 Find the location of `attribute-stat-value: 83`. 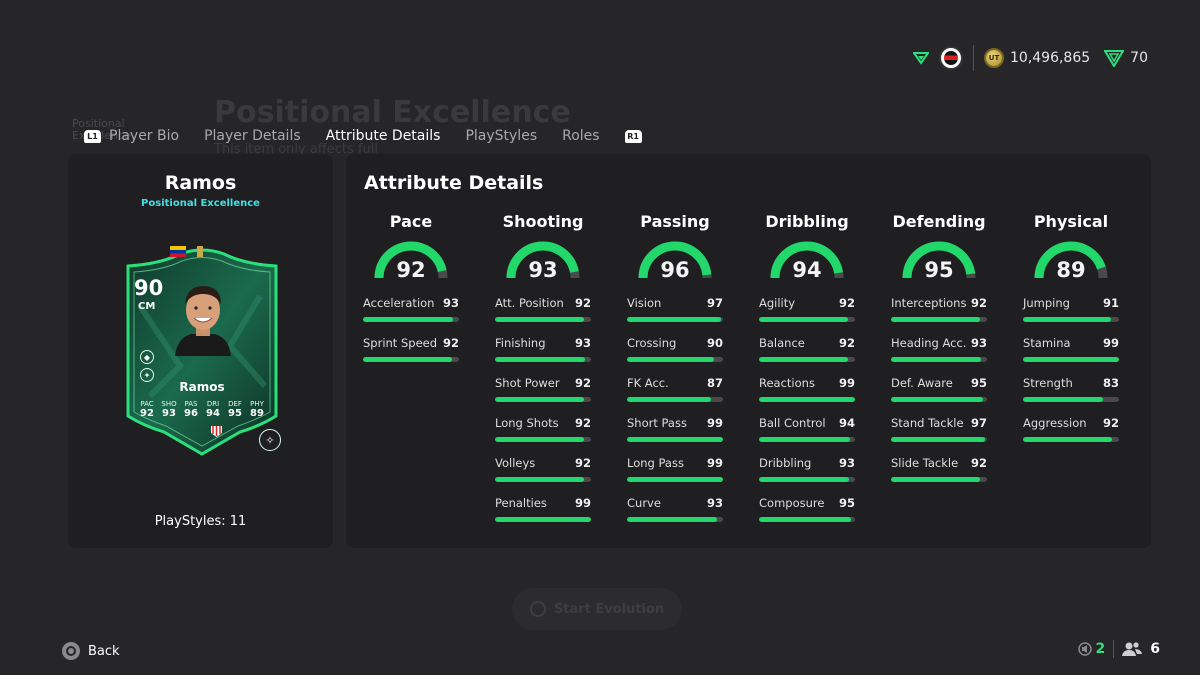

attribute-stat-value: 83 is located at coordinates (1110, 383).